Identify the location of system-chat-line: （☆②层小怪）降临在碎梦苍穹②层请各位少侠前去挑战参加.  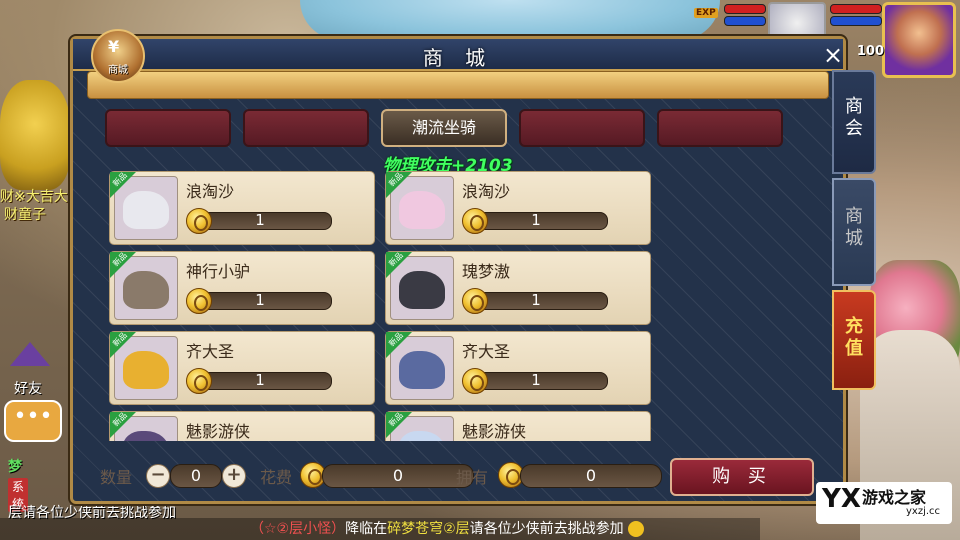
(380, 529).